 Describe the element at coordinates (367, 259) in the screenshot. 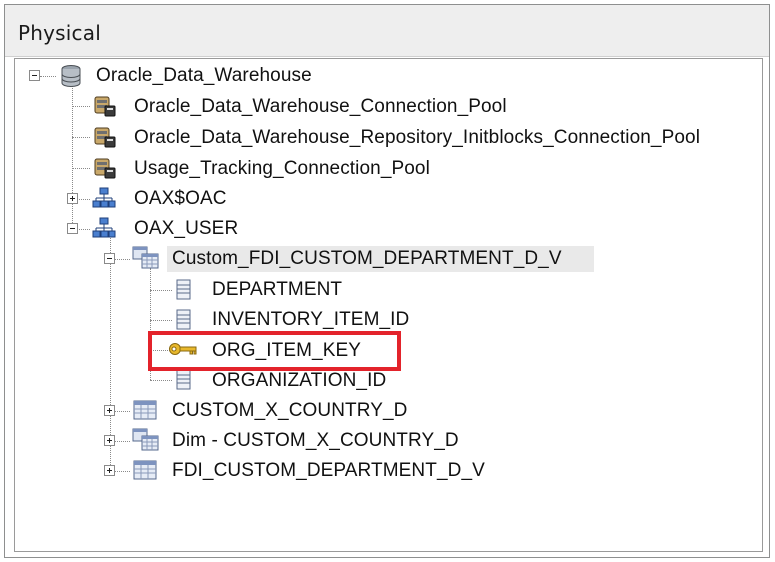

I see `tree-item-table-selected: Custom_FDI_CUSTOM_DEPARTMENT_D_V` at that location.